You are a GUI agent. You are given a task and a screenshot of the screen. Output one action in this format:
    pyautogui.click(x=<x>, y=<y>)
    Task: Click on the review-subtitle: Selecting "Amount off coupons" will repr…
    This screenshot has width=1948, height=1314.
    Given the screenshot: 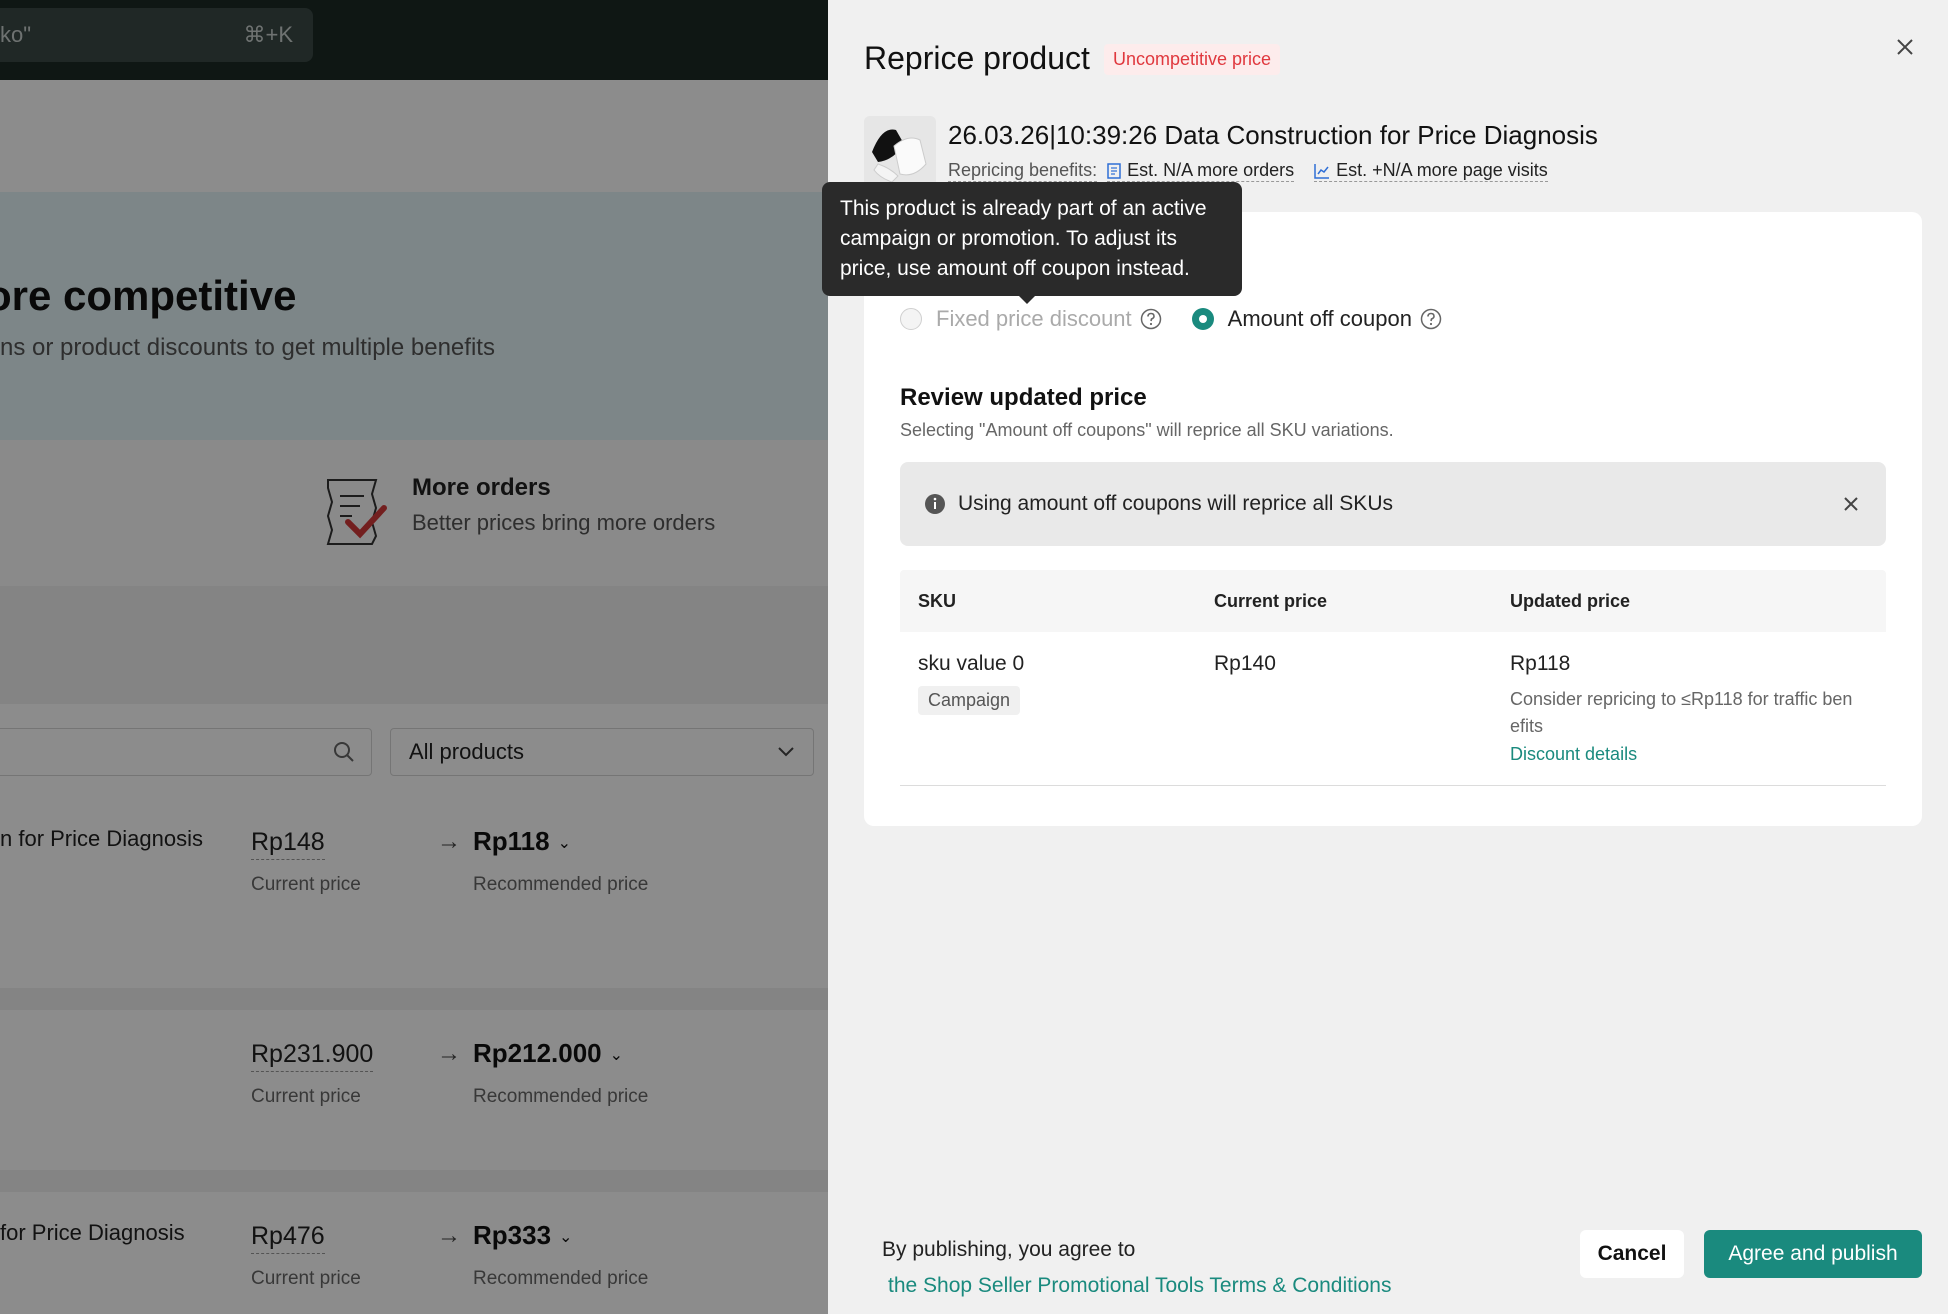 What is the action you would take?
    pyautogui.click(x=1147, y=430)
    